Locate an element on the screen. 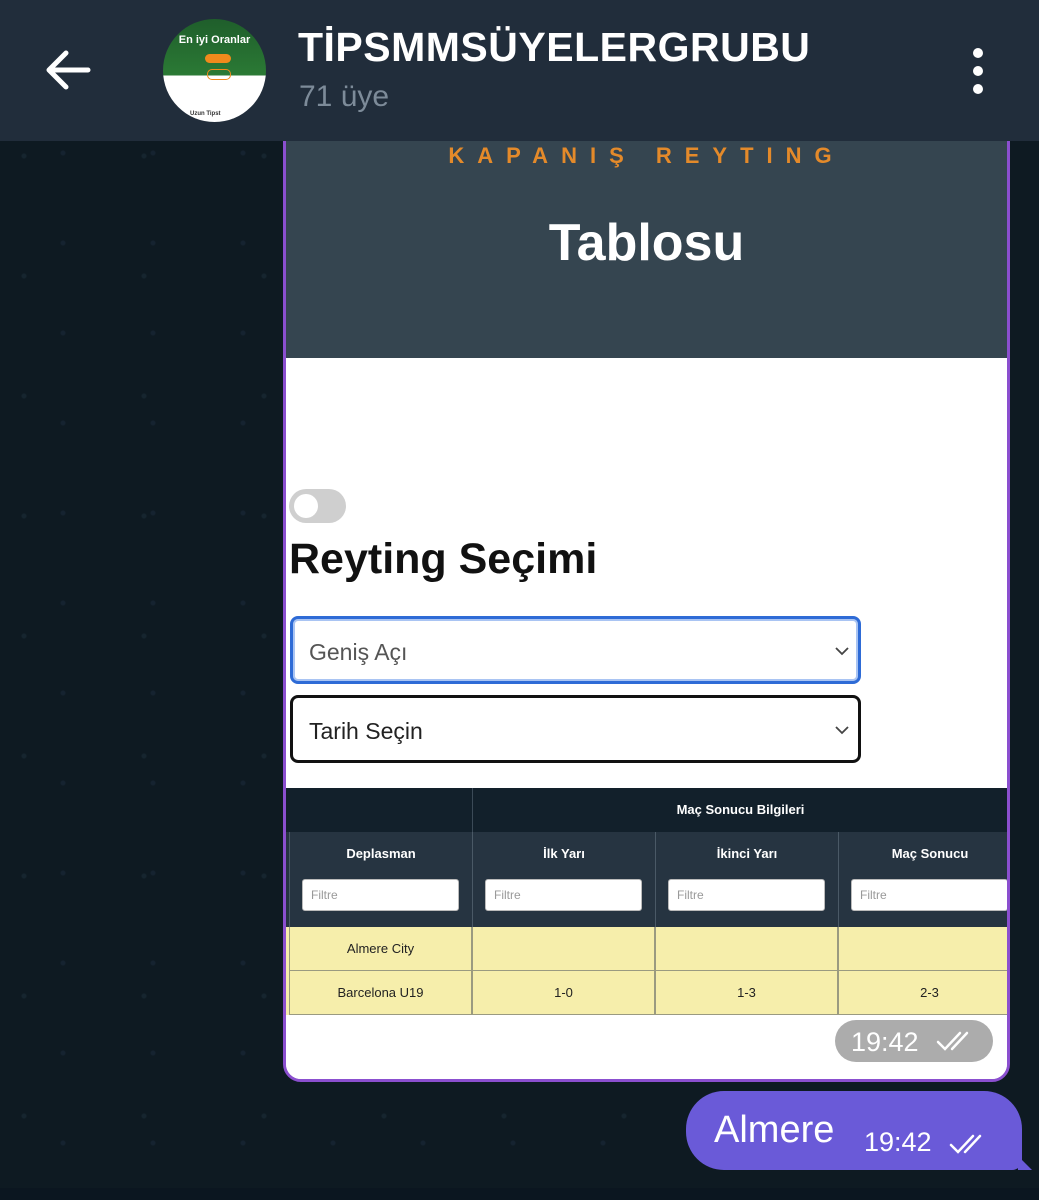 This screenshot has width=1039, height=1200. hero-banner: KAPANIŞ REYTING Tablosu is located at coordinates (646, 230).